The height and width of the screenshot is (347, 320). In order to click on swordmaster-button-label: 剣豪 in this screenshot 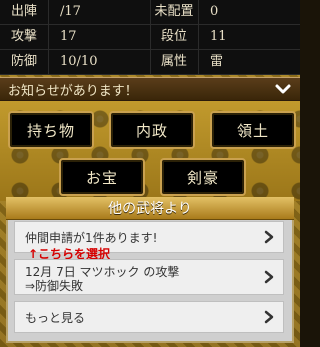, I will do `click(202, 177)`.